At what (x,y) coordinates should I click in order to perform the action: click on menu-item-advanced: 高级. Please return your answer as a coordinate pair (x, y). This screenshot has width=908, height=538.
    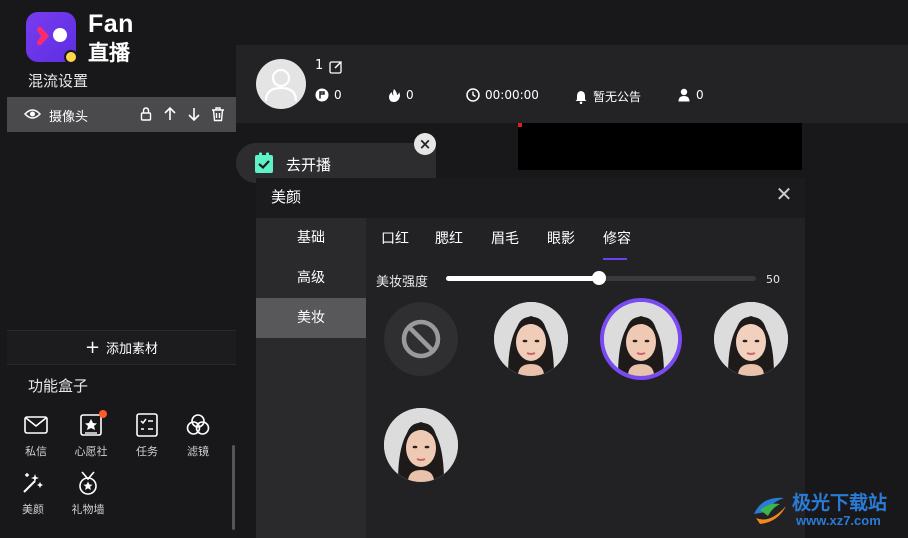
    Looking at the image, I should click on (311, 278).